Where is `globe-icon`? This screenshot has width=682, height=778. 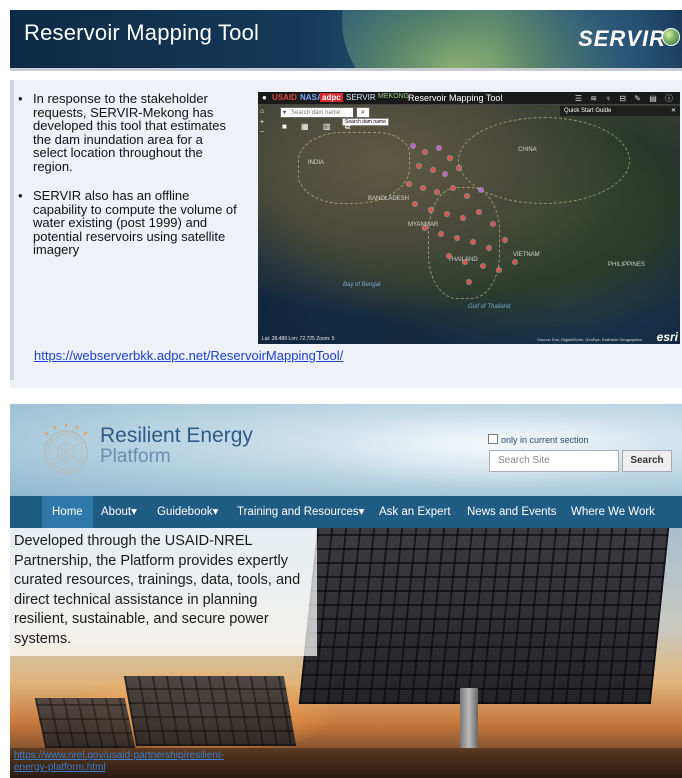 globe-icon is located at coordinates (671, 37).